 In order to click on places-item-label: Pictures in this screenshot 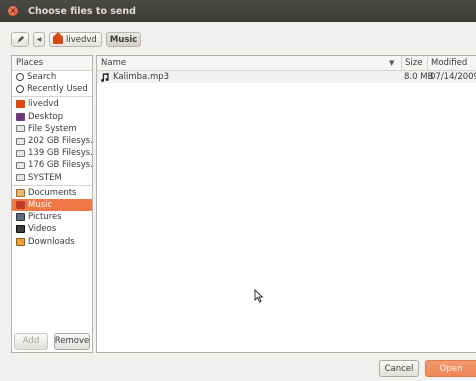, I will do `click(45, 217)`.